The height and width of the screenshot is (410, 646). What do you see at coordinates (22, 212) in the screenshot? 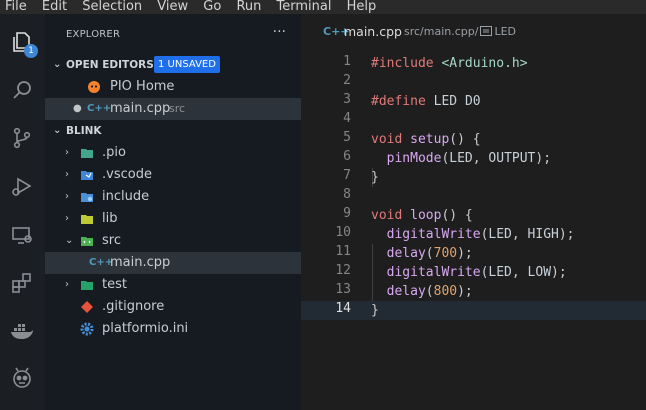
I see `activity-bar: 1` at bounding box center [22, 212].